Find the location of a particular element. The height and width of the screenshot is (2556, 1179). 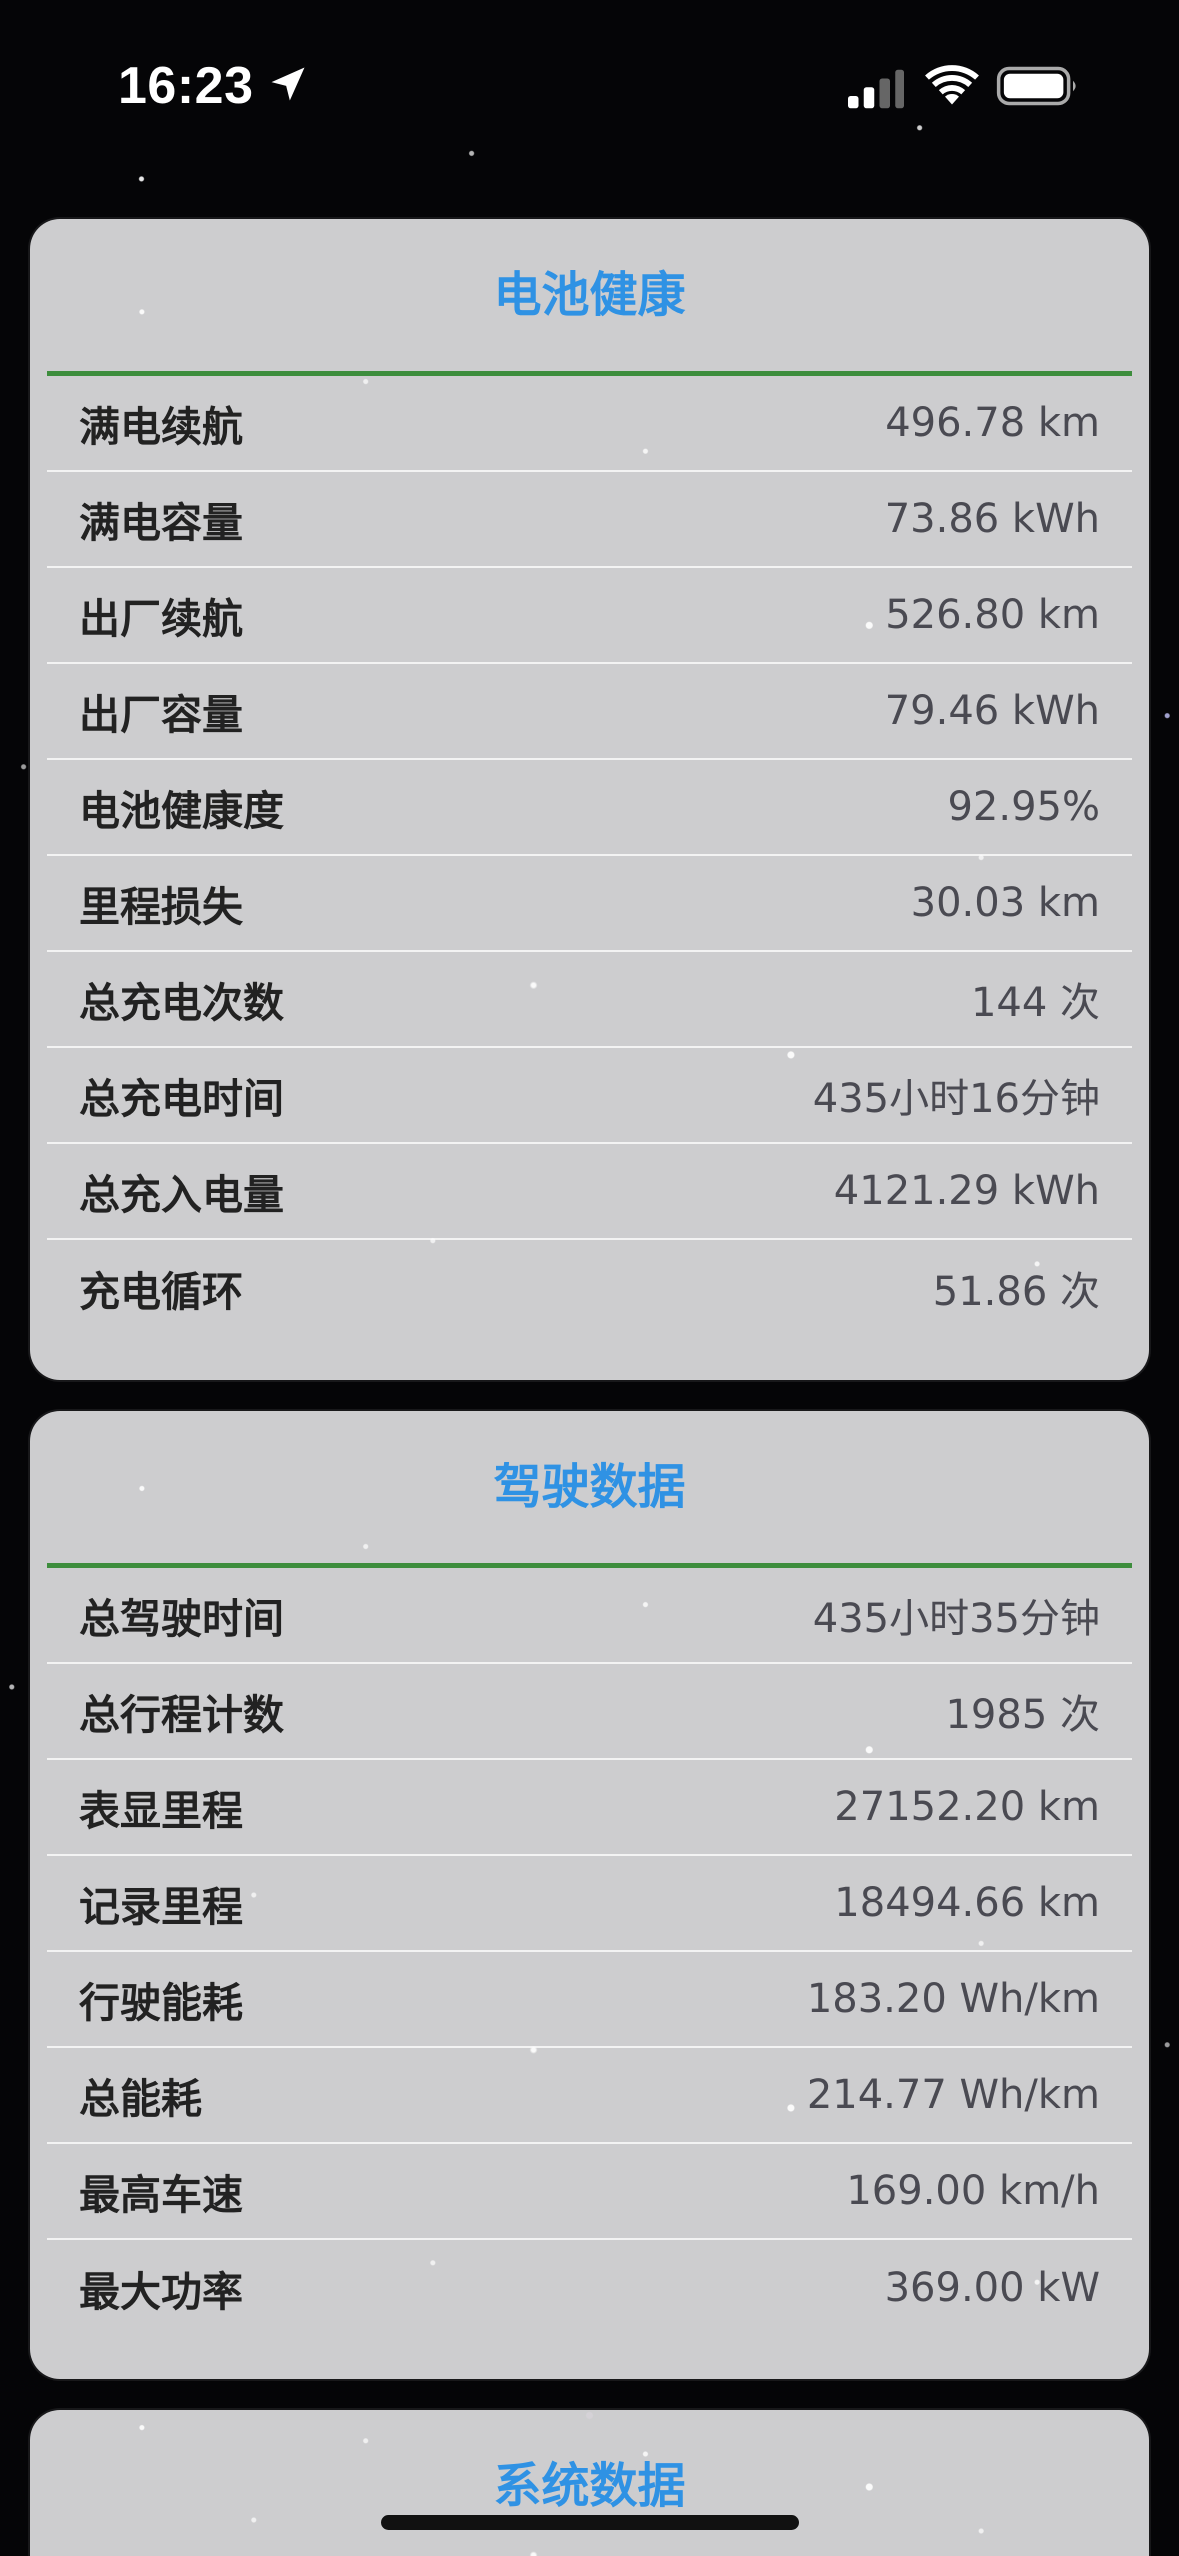

wifi-icon is located at coordinates (952, 85).